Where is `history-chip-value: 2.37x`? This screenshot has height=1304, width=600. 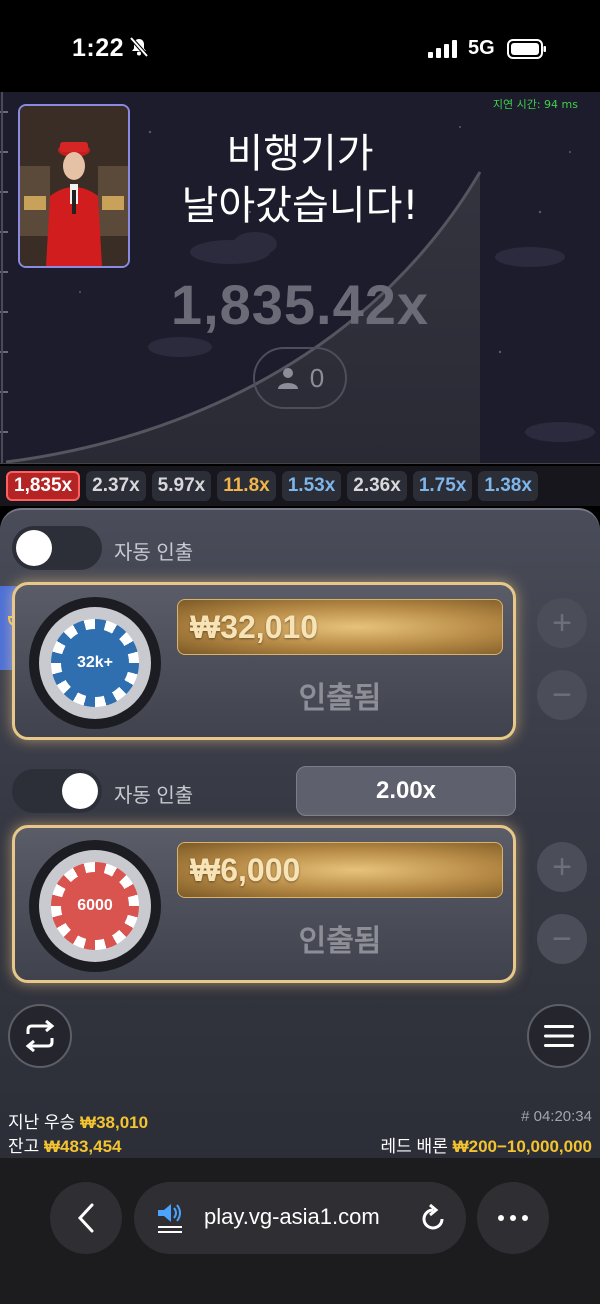 history-chip-value: 2.37x is located at coordinates (116, 485).